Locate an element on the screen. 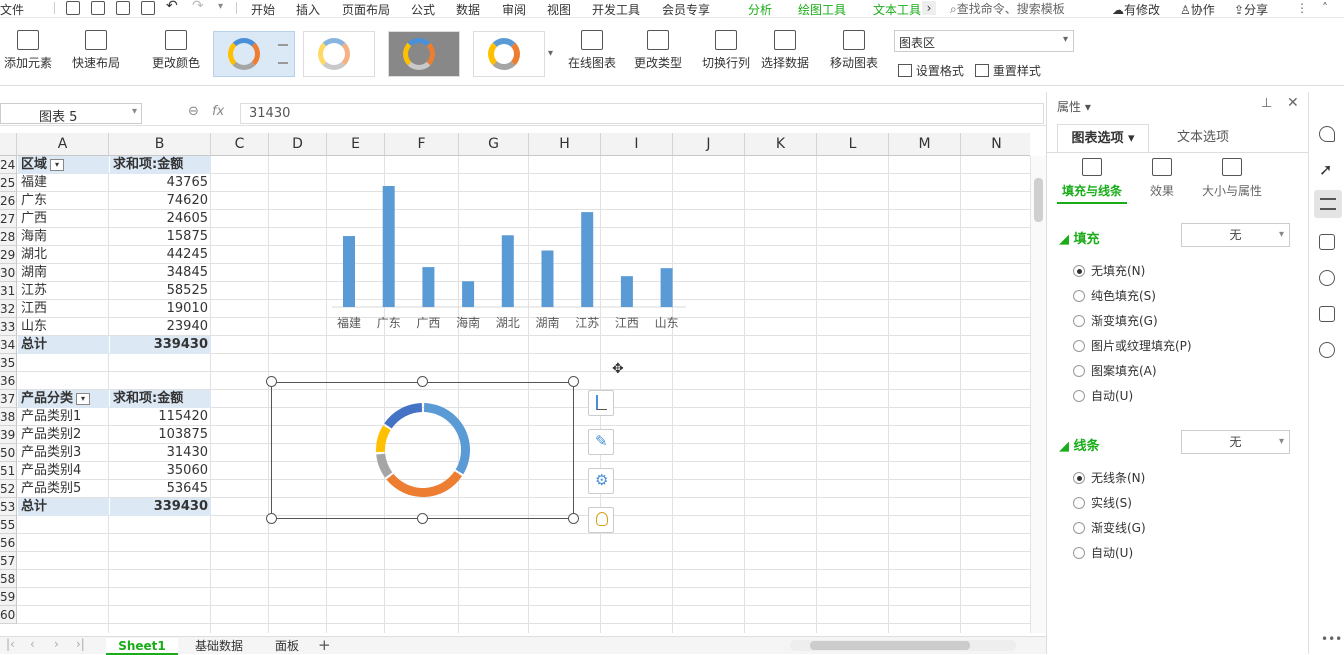 Image resolution: width=1344 pixels, height=655 pixels. row-header: 31 is located at coordinates (8, 291).